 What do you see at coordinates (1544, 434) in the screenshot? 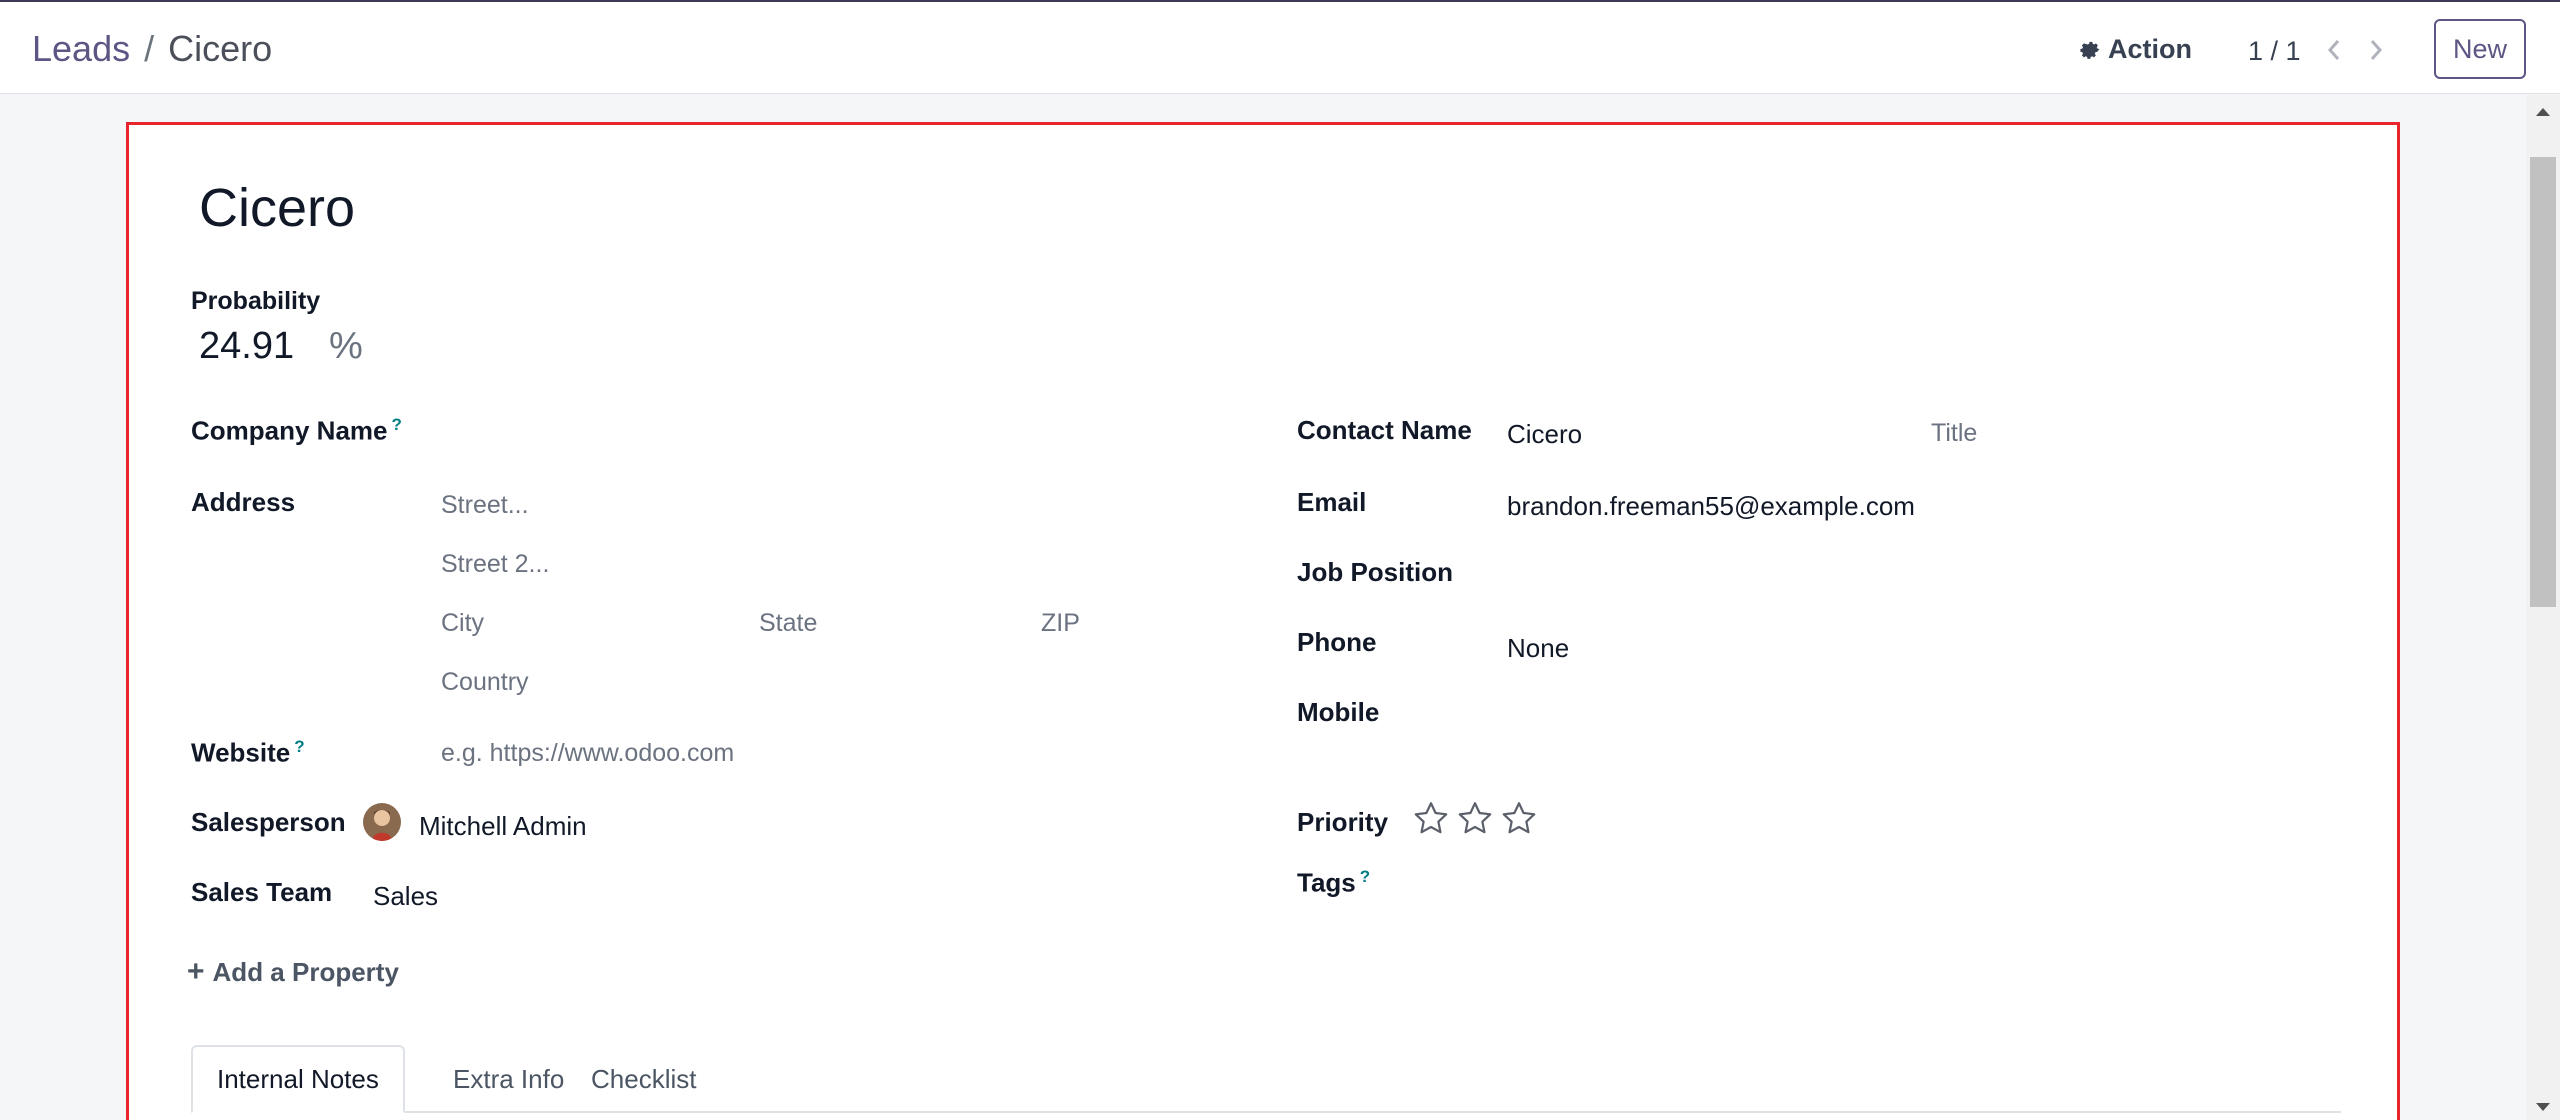
I see `contact-name-input: Cicero` at bounding box center [1544, 434].